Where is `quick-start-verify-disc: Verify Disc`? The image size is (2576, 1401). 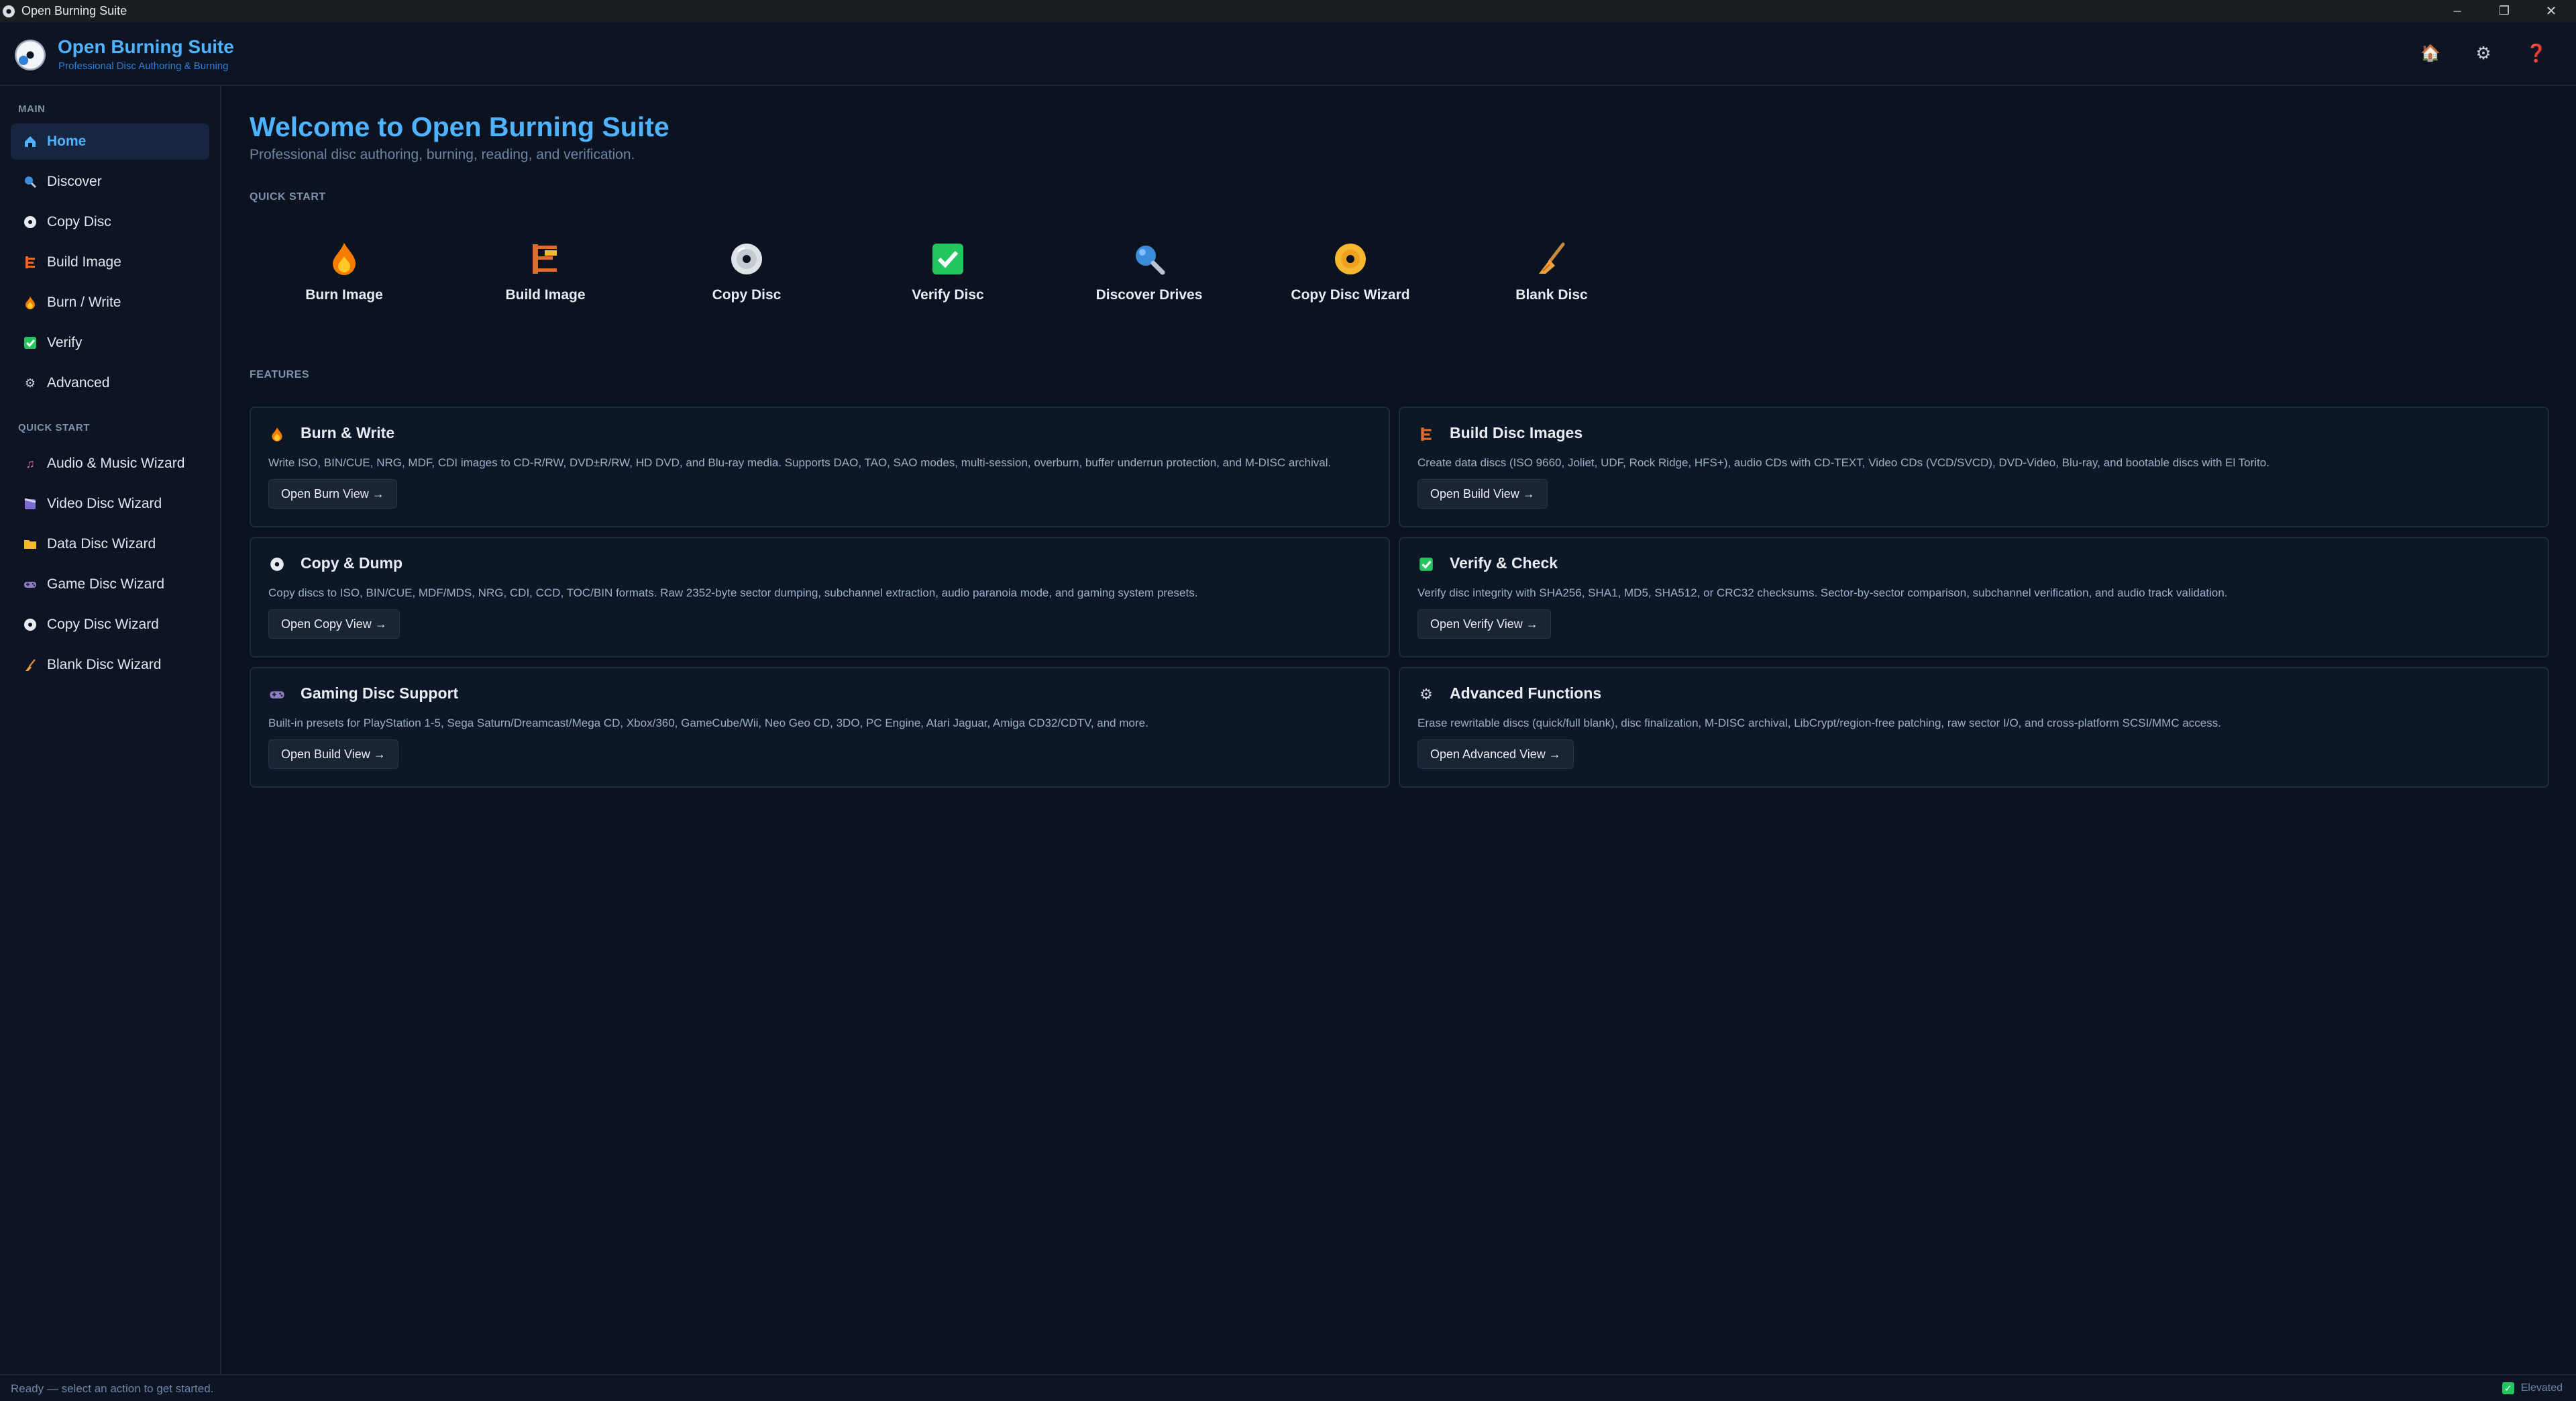
quick-start-verify-disc: Verify Disc is located at coordinates (948, 278).